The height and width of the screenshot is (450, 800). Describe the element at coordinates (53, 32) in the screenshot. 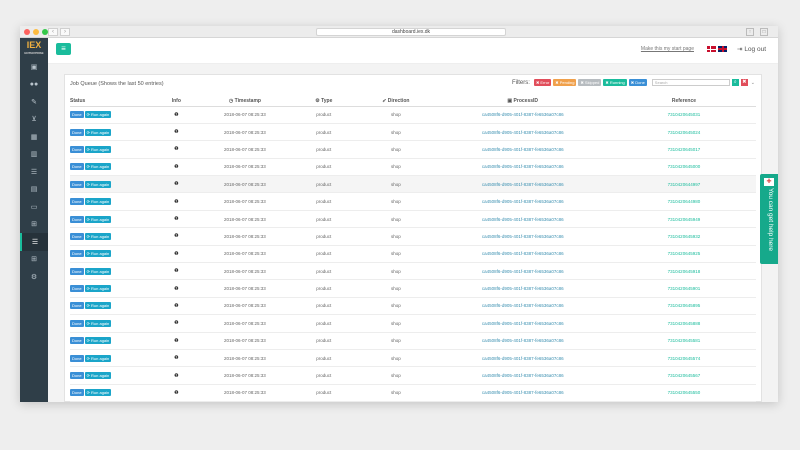

I see `back-icon: ‹` at that location.